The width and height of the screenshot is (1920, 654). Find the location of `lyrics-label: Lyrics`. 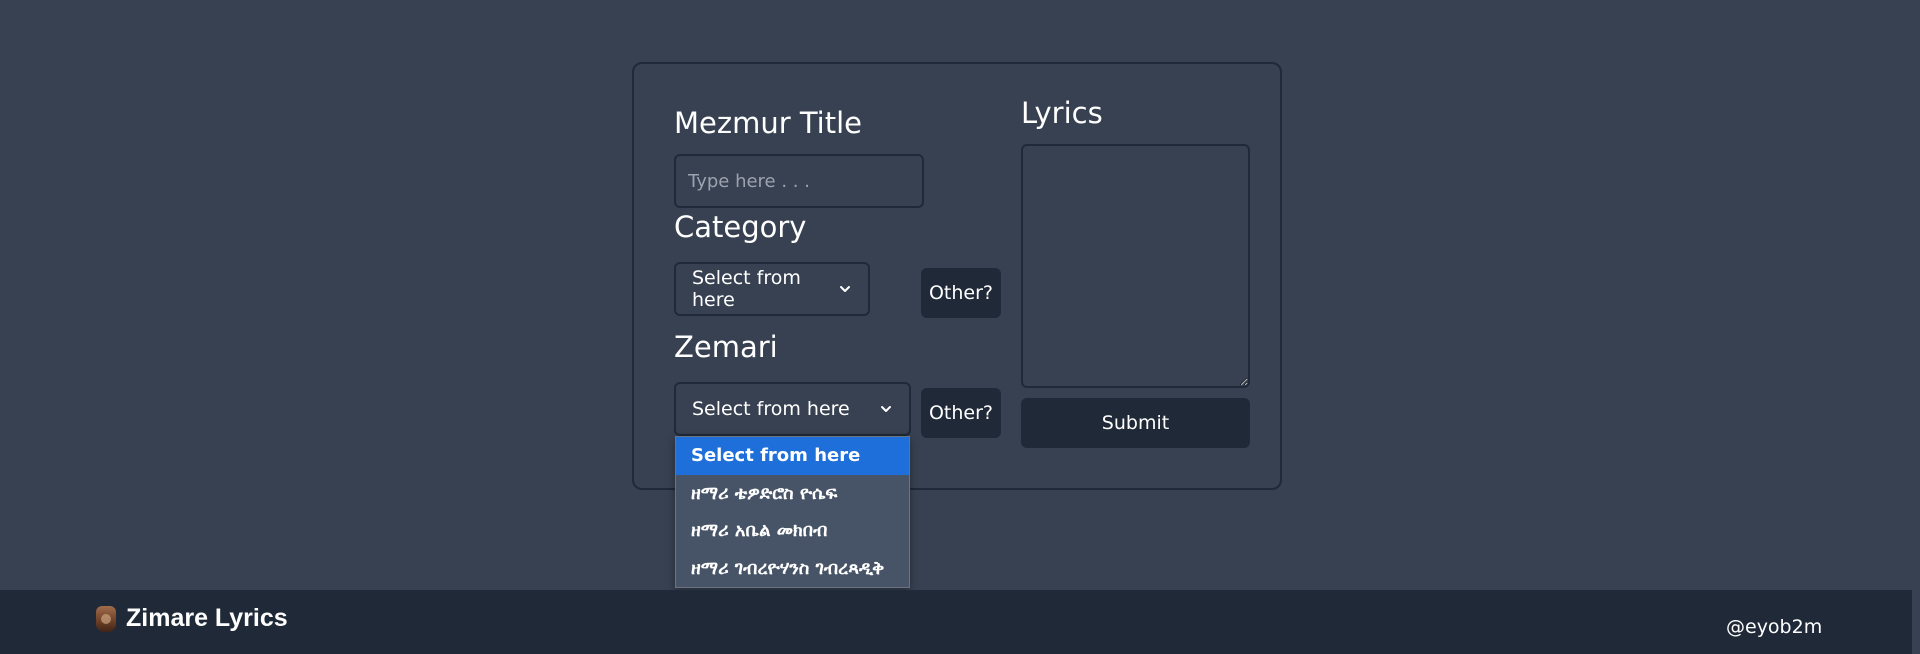

lyrics-label: Lyrics is located at coordinates (1062, 113).